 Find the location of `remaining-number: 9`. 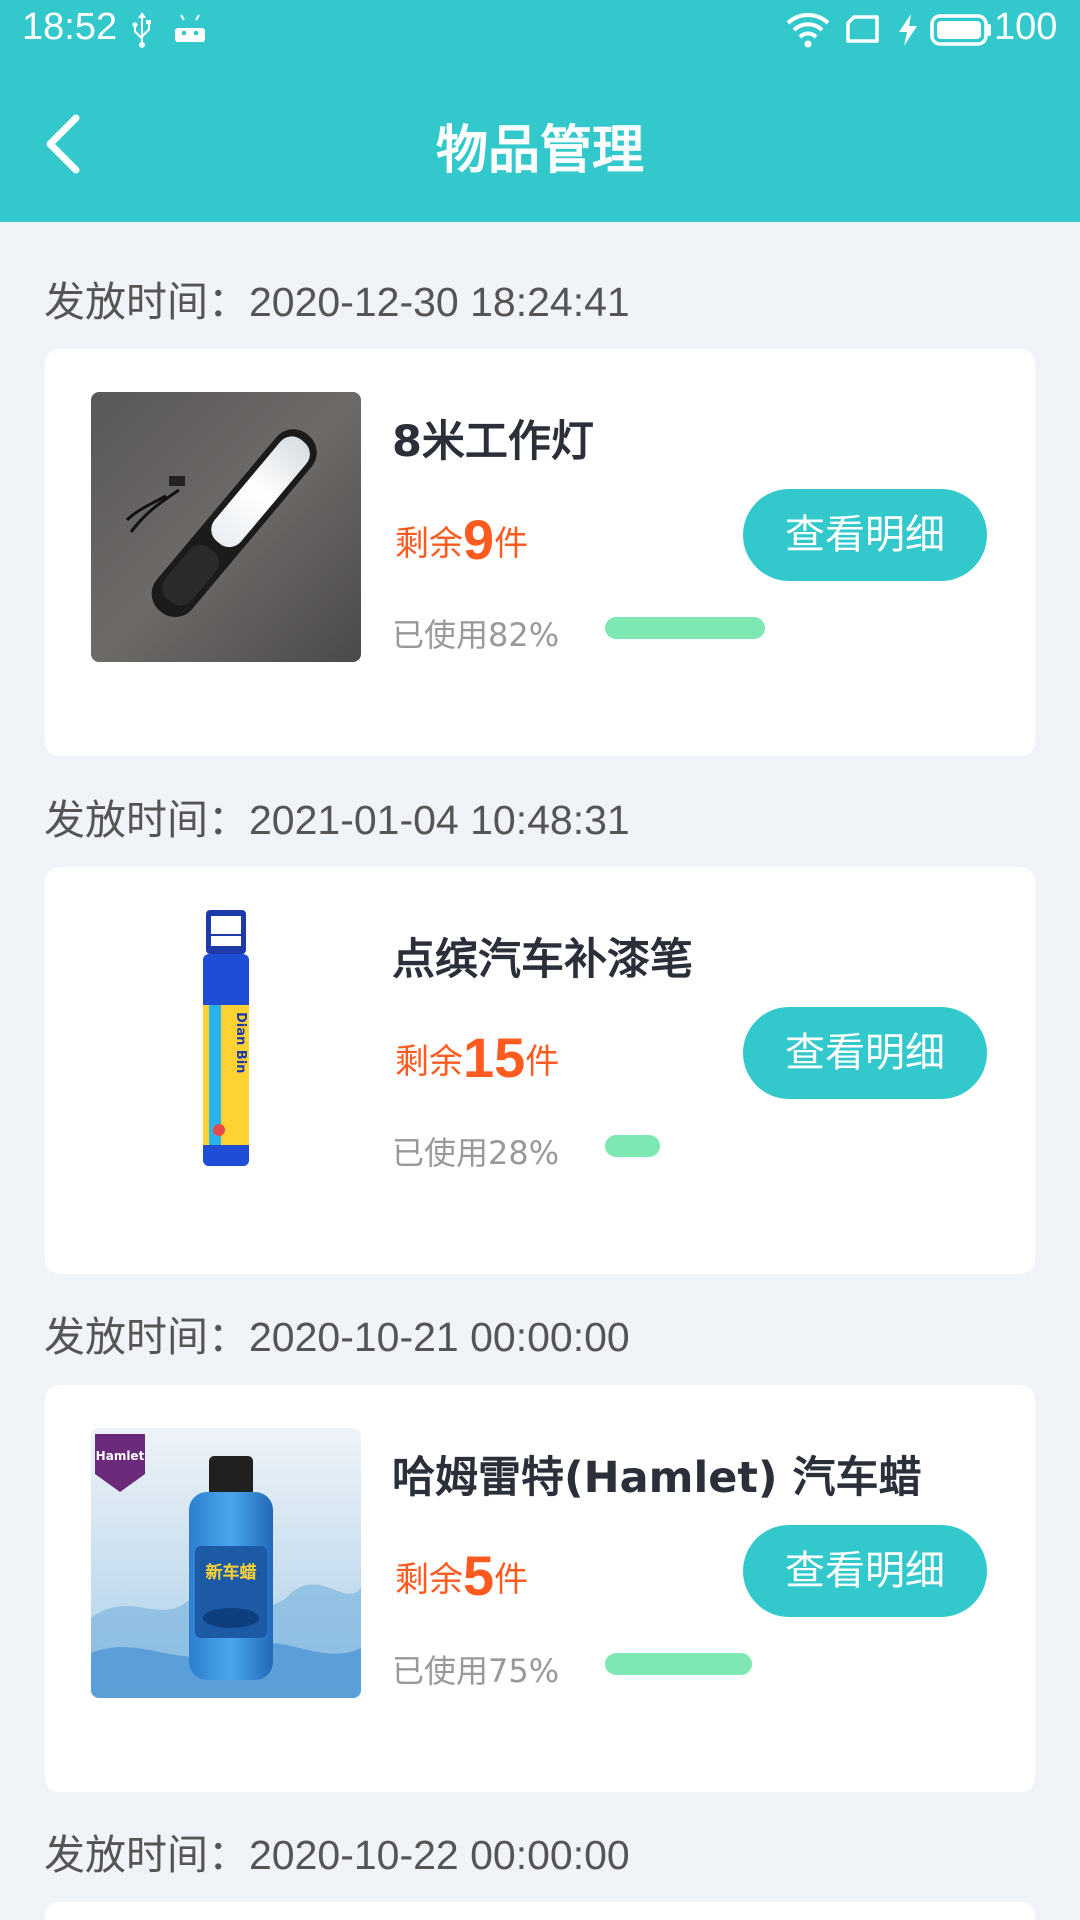

remaining-number: 9 is located at coordinates (479, 539).